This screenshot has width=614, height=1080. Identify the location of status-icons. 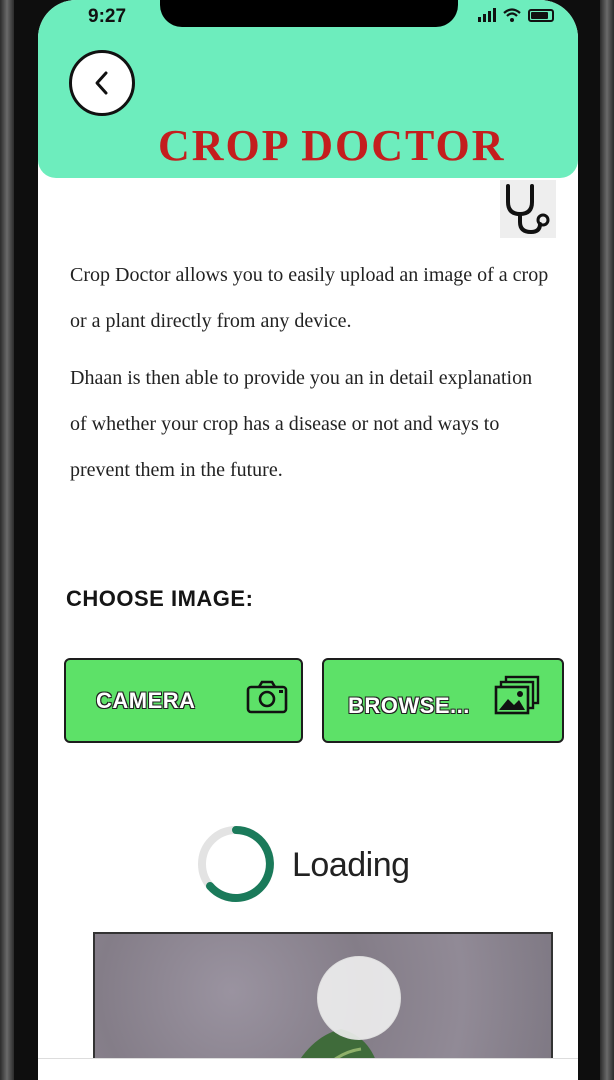
(516, 15).